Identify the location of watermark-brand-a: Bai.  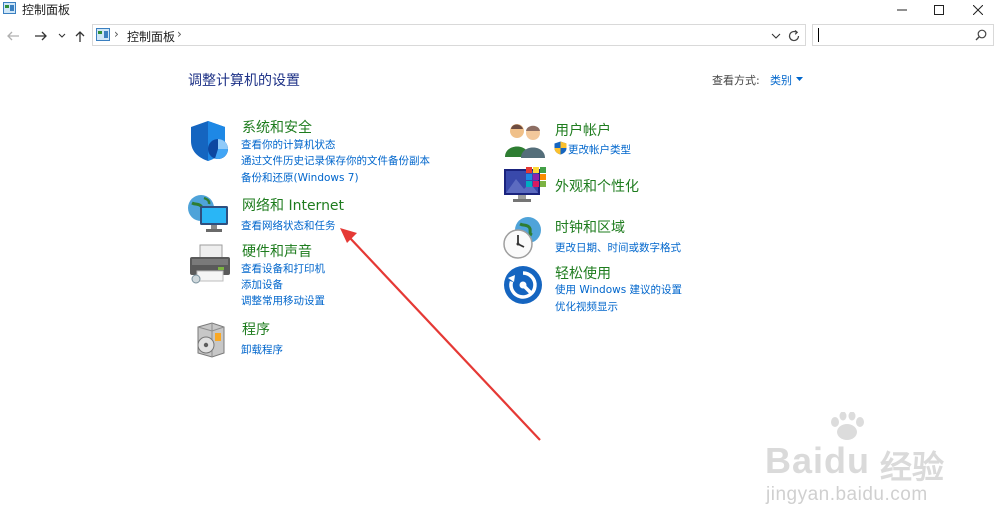
(795, 460).